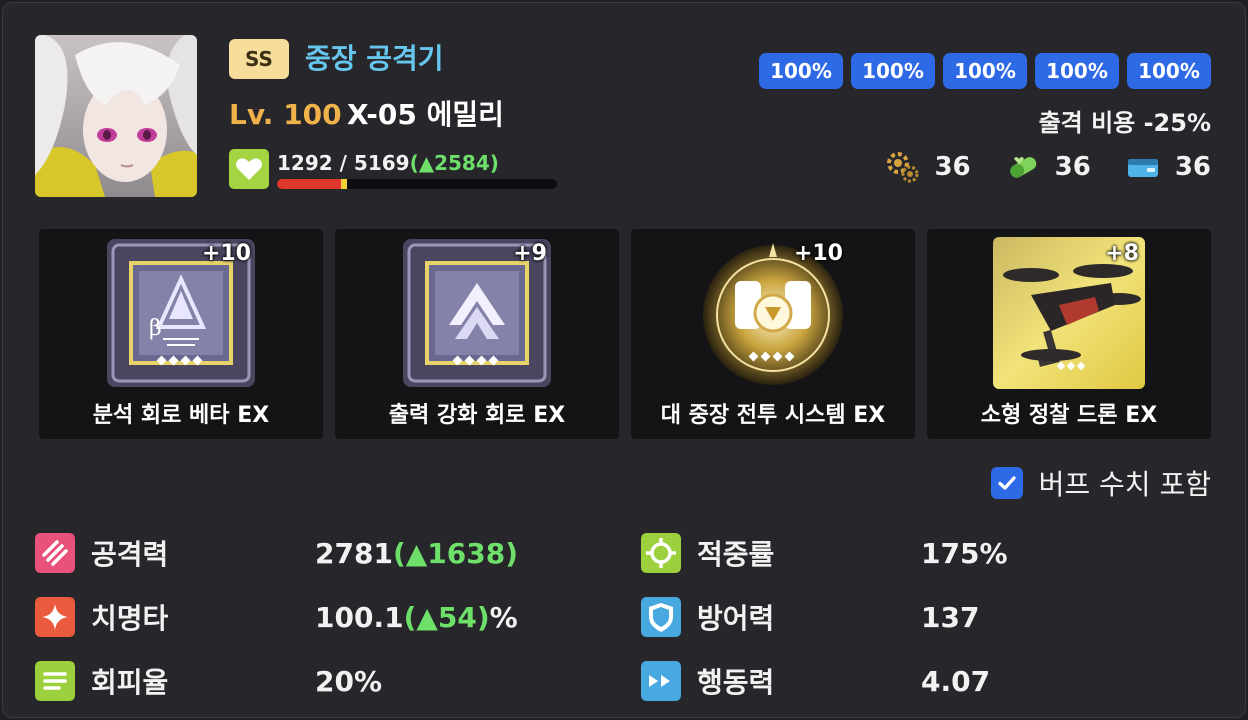  I want to click on capsule-icon, so click(1022, 167).